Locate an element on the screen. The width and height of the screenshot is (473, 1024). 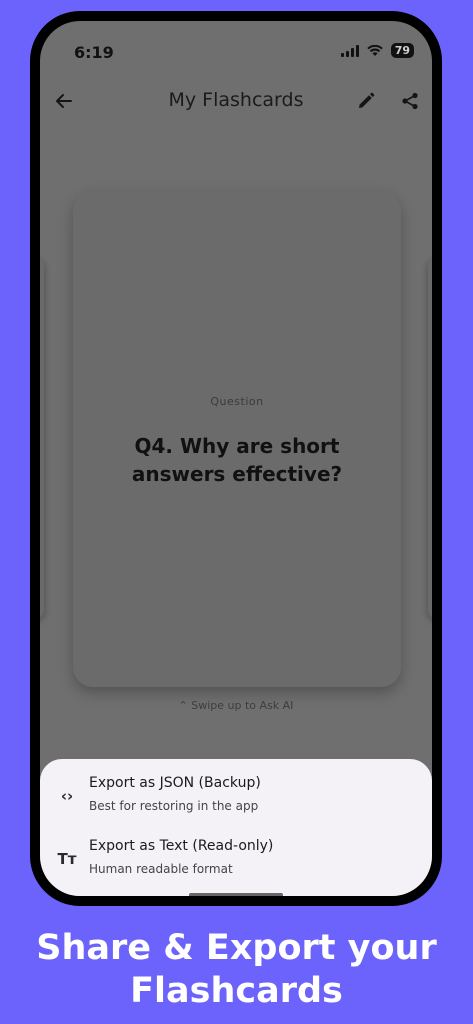
next-card is located at coordinates (430, 438).